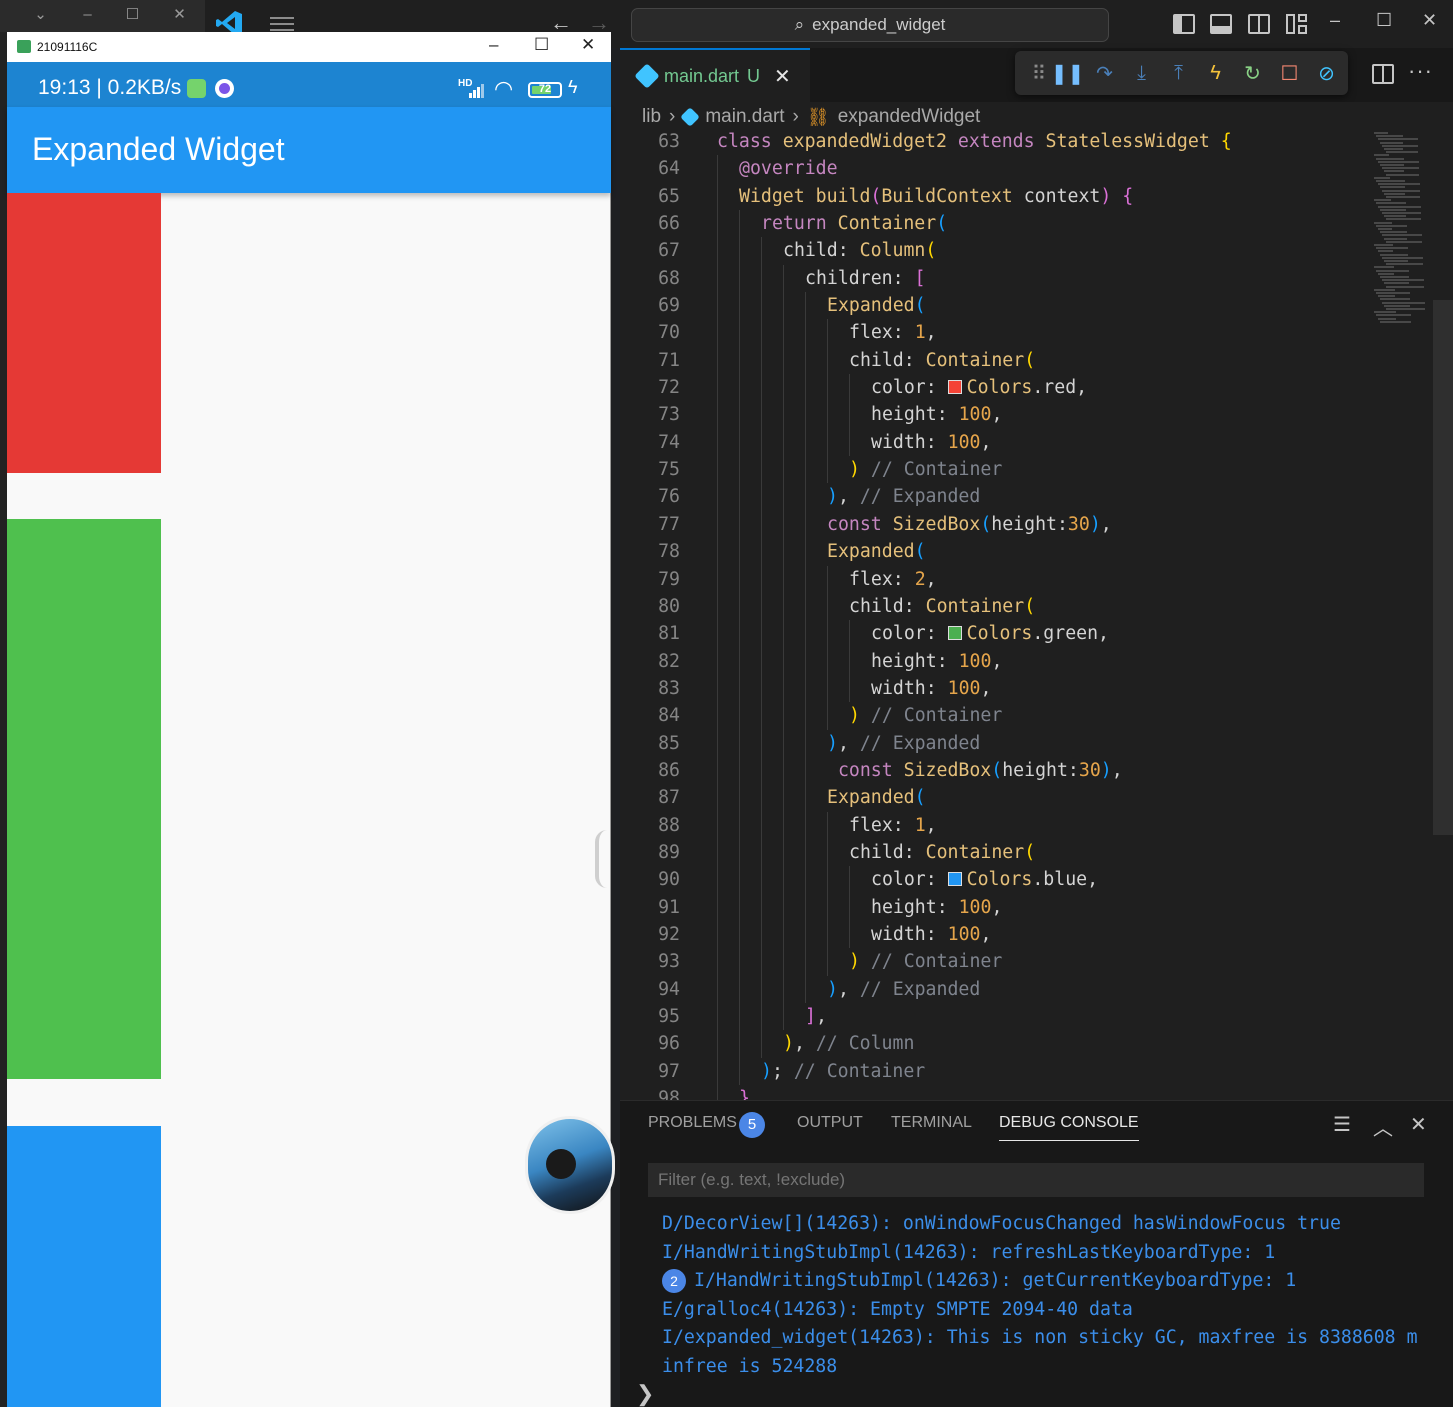 The image size is (1453, 1407). I want to click on step-out-icon: ⤒, so click(1178, 73).